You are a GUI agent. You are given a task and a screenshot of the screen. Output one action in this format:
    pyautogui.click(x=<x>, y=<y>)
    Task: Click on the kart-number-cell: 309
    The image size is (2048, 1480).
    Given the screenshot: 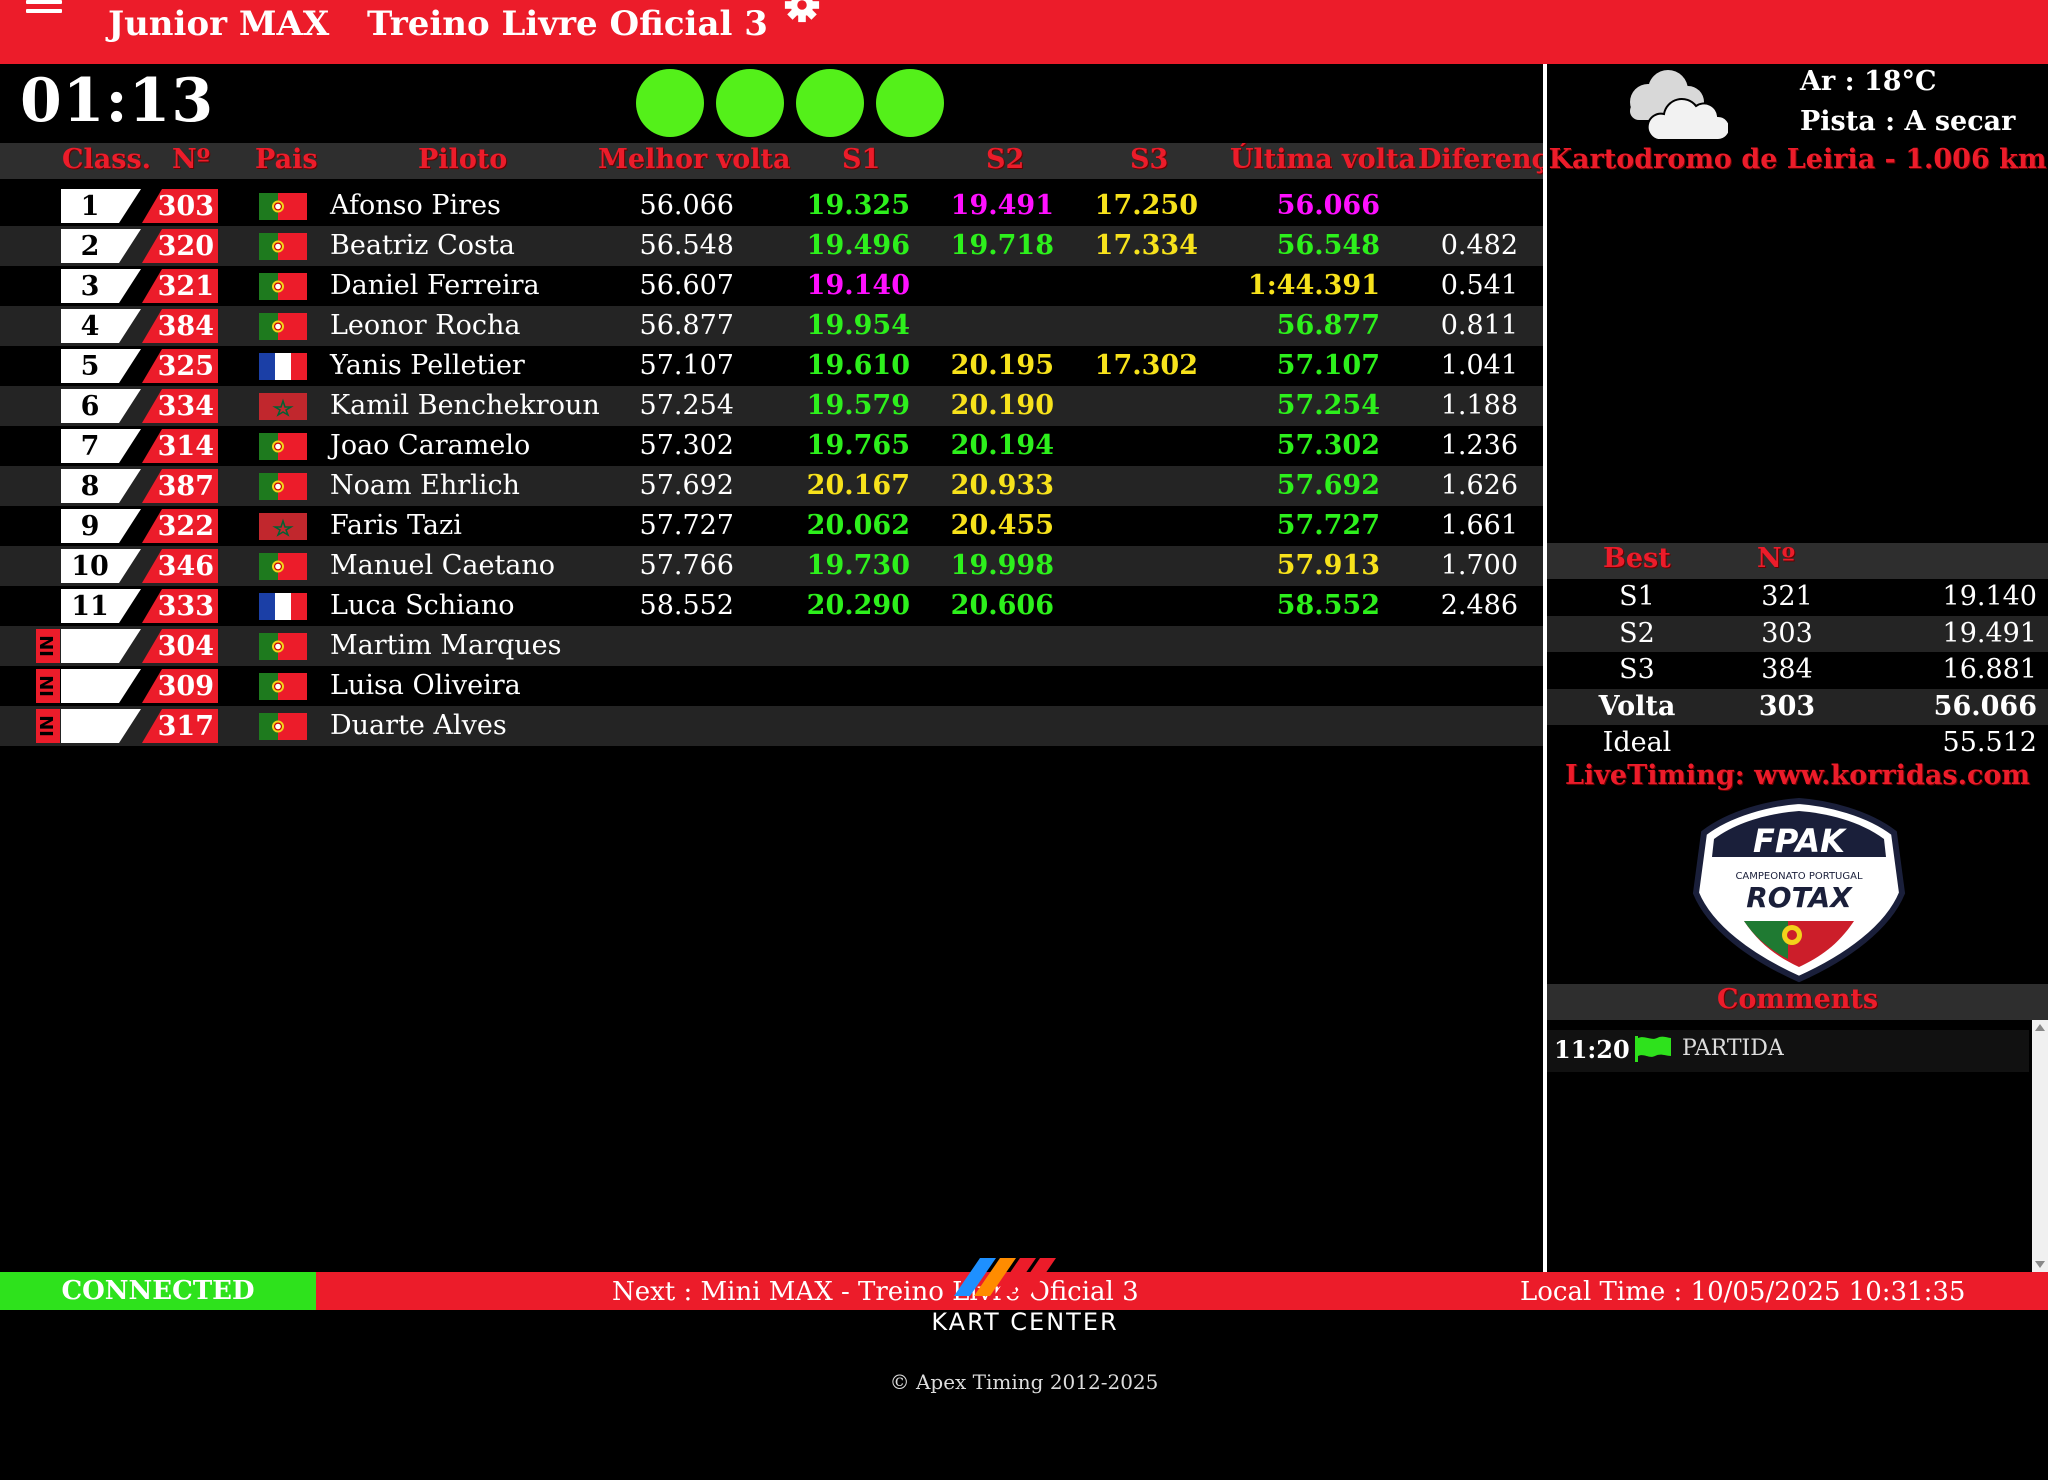 What is the action you would take?
    pyautogui.click(x=180, y=686)
    